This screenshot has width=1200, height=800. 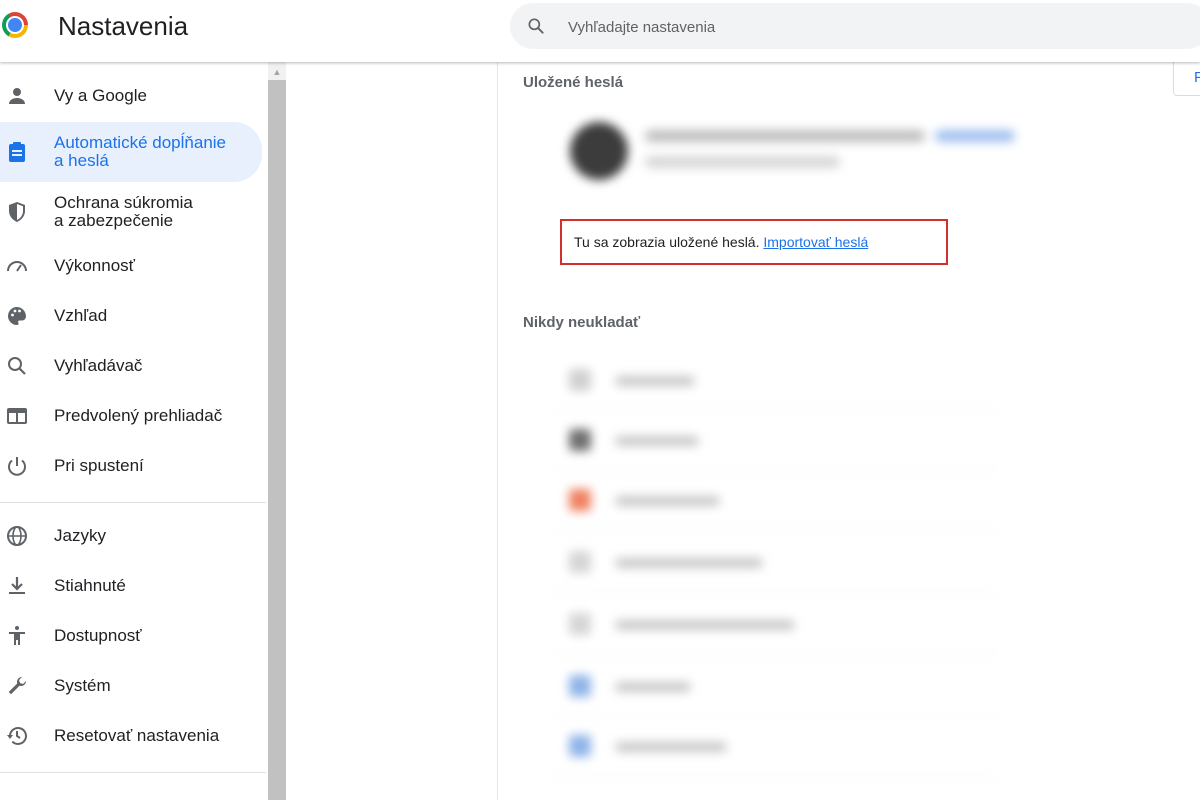 I want to click on download-icon, so click(x=17, y=585).